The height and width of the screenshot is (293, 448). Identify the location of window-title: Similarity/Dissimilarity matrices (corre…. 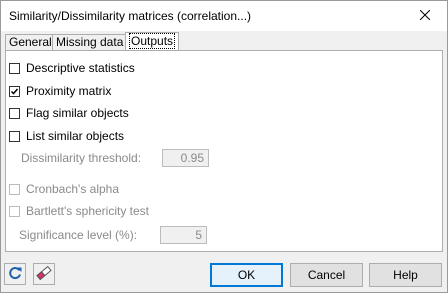
(130, 16).